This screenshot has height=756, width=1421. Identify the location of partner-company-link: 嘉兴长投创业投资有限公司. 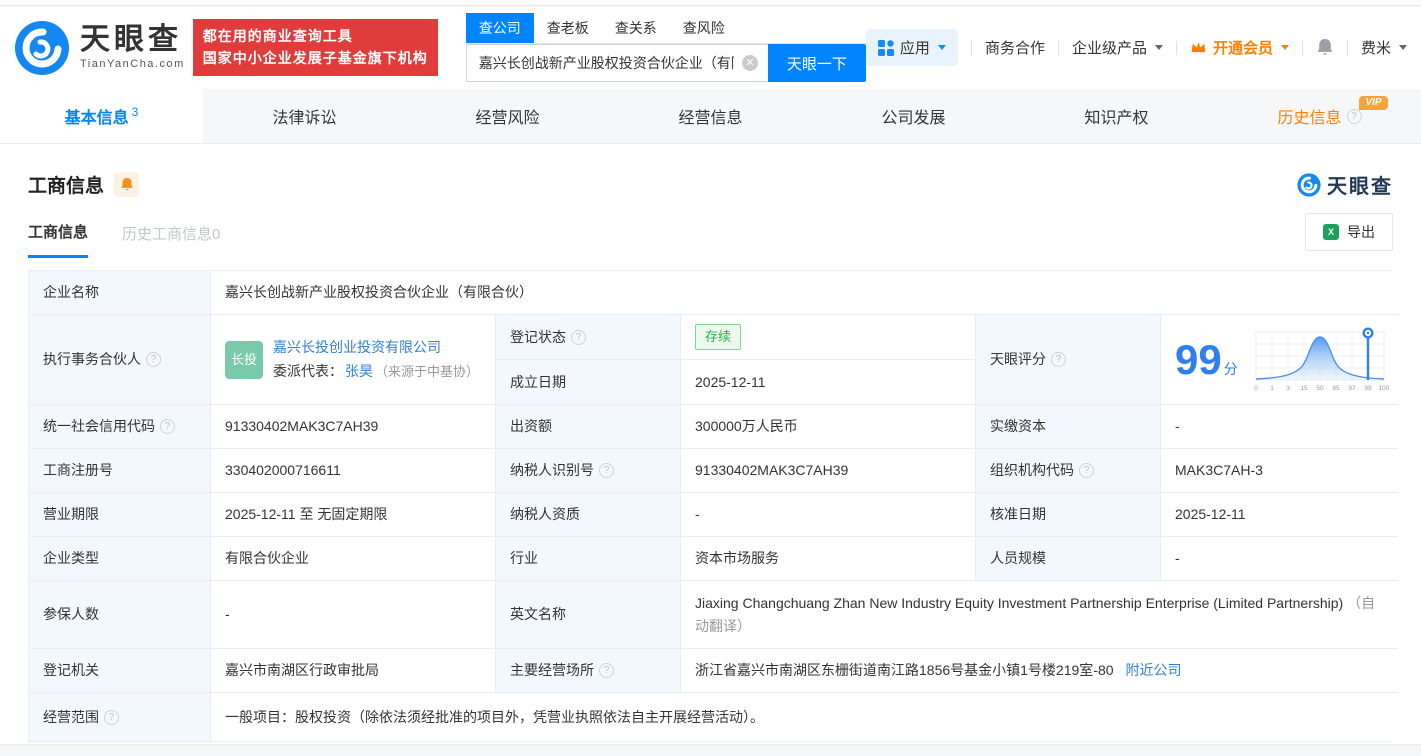
(376, 347).